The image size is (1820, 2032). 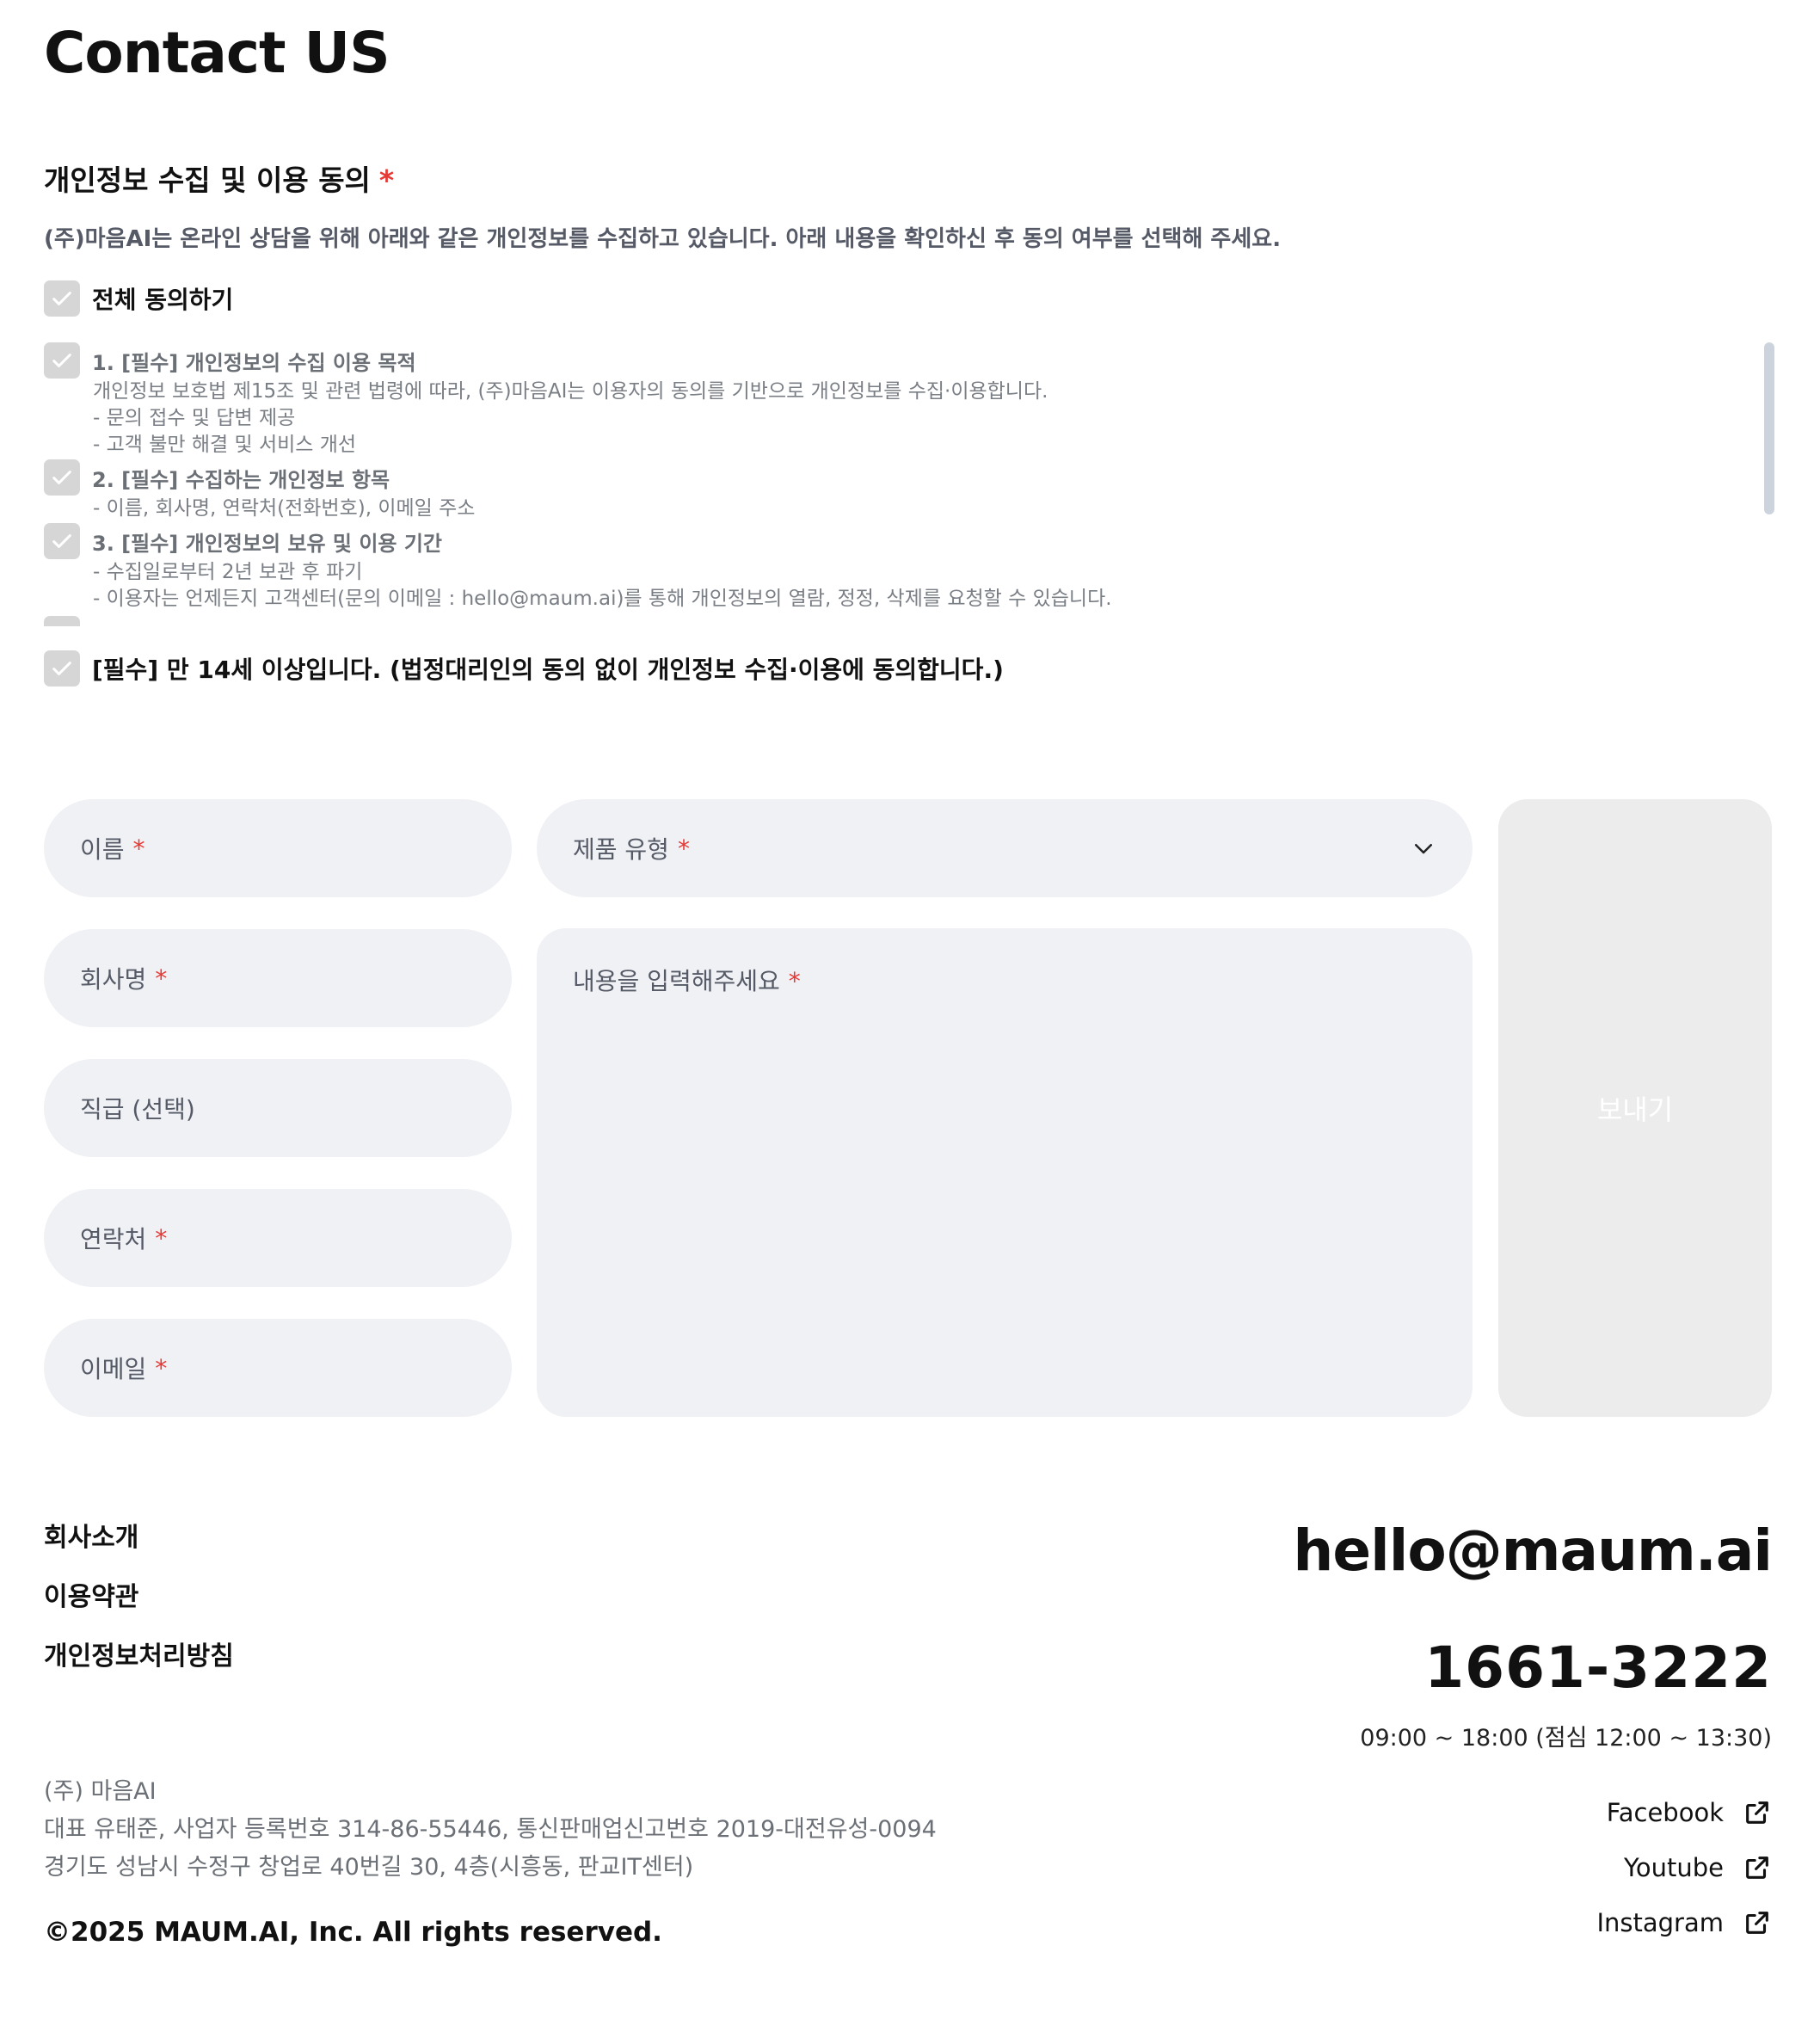 I want to click on phone-input: 연락처 *, so click(x=278, y=1238).